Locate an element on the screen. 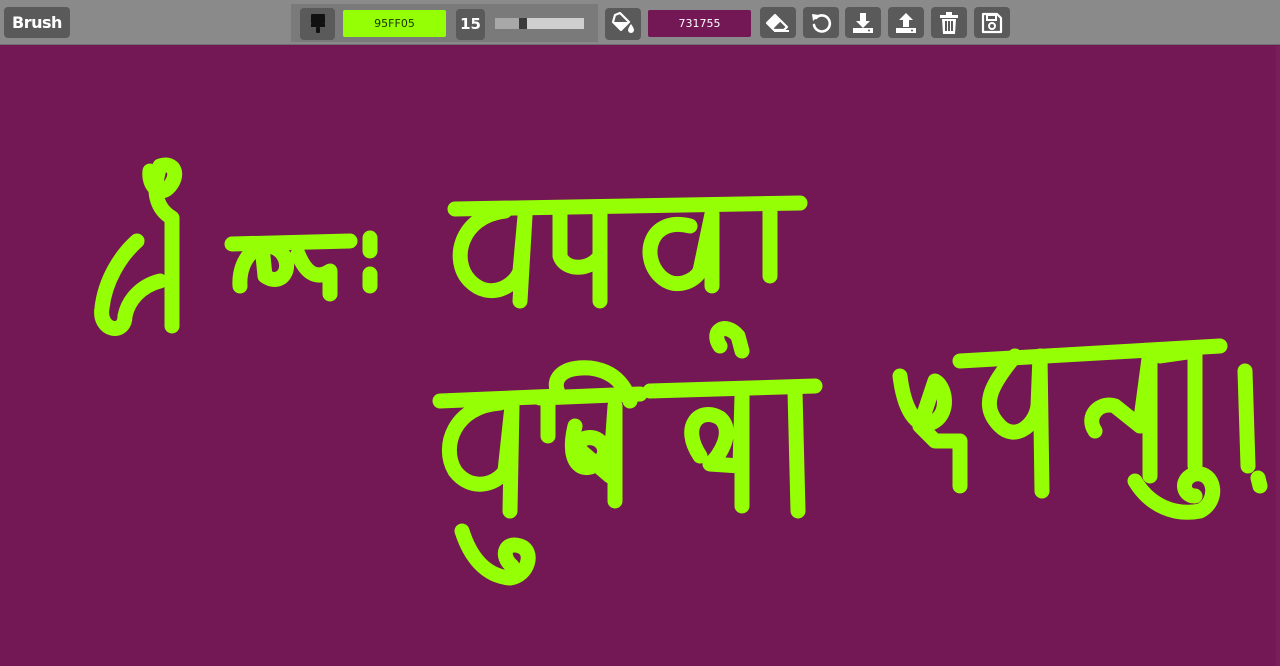 The width and height of the screenshot is (1280, 666). stroke-no-matra is located at coordinates (796, 451).